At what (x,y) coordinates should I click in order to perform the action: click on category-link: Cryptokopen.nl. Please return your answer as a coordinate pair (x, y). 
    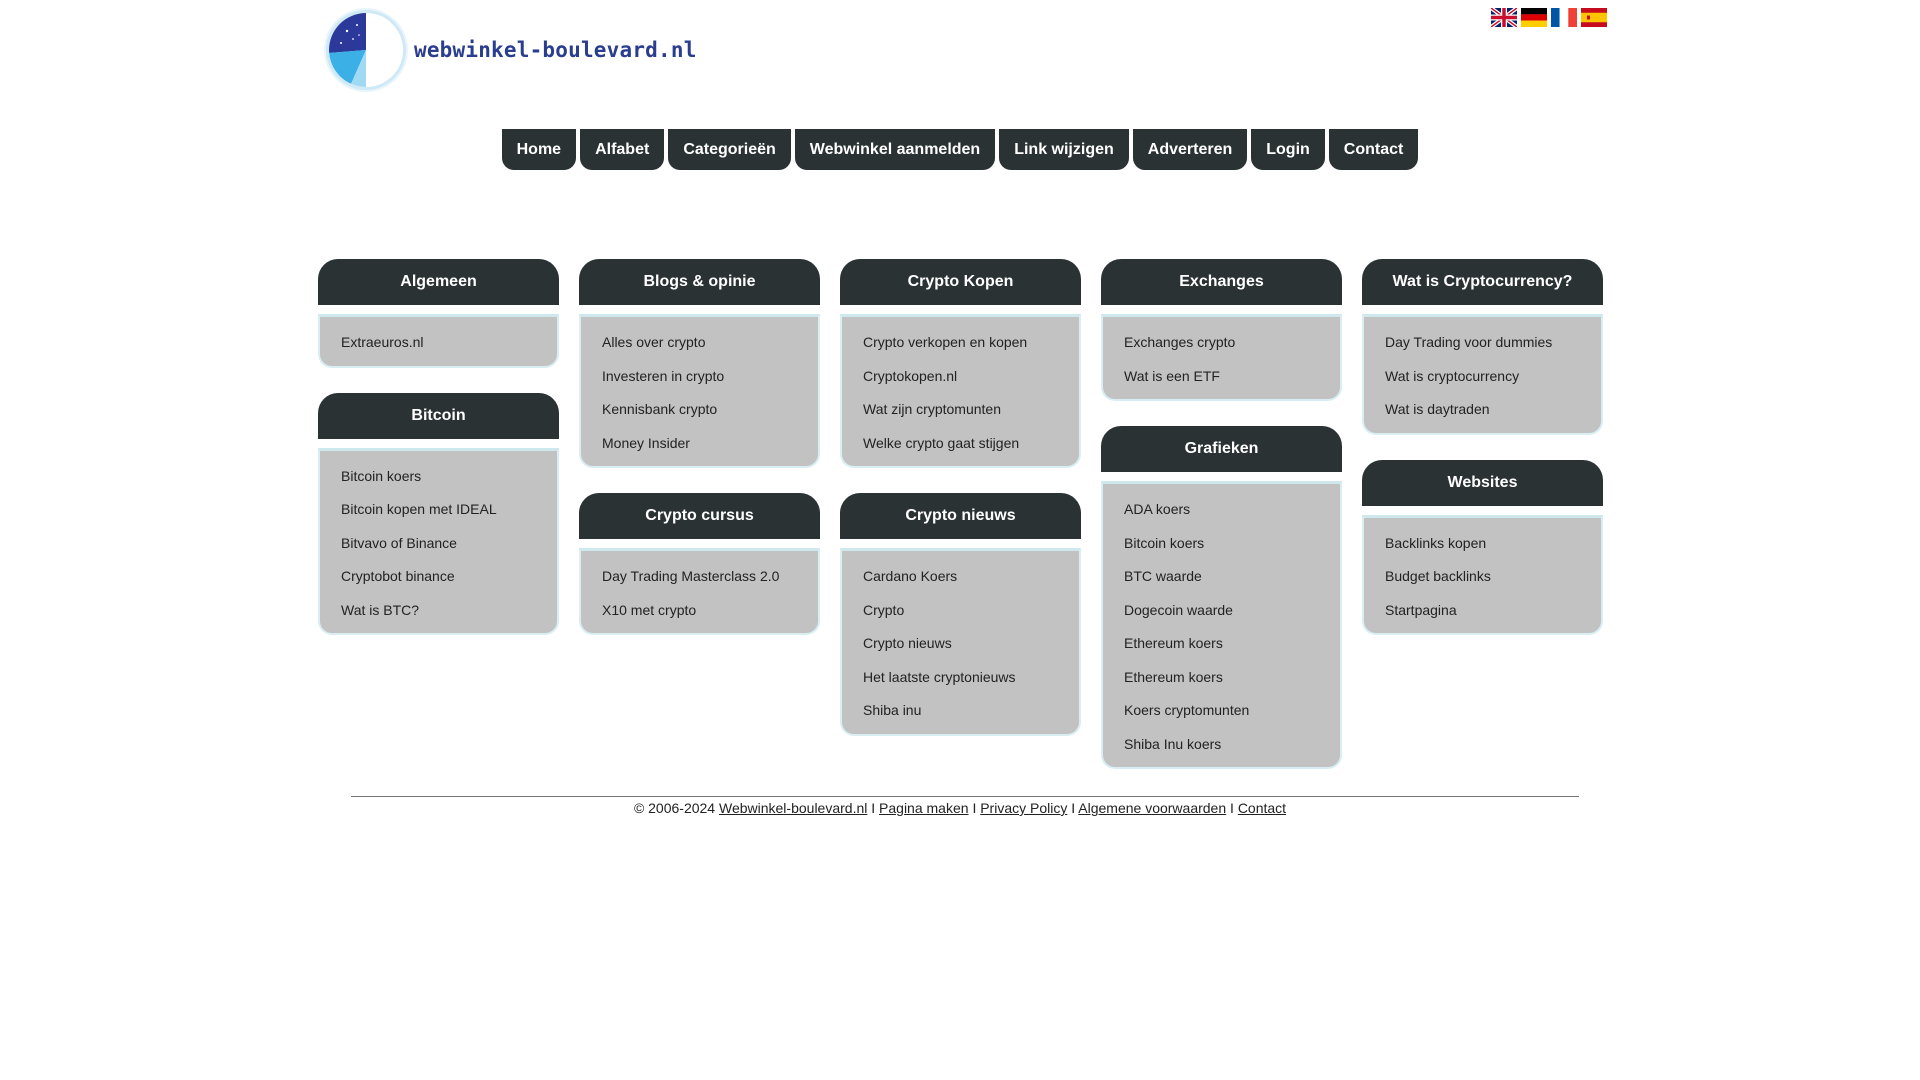
    Looking at the image, I should click on (960, 377).